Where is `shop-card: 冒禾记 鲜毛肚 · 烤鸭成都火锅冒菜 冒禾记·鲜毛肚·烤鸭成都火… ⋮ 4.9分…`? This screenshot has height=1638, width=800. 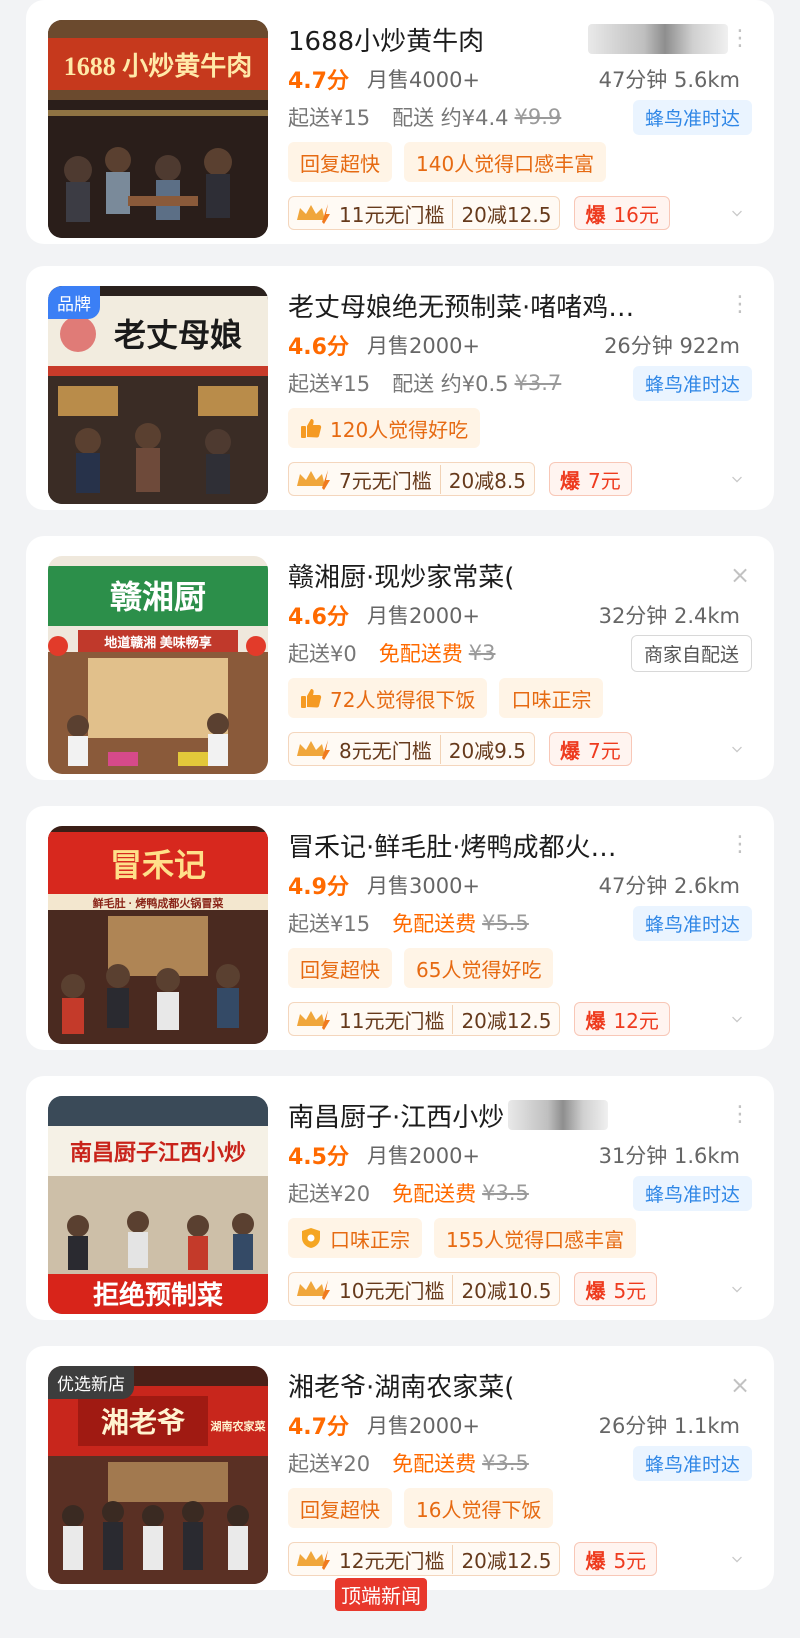 shop-card: 冒禾记 鲜毛肚 · 烤鸭成都火锅冒菜 冒禾记·鲜毛肚·烤鸭成都火… ⋮ 4.9分… is located at coordinates (400, 928).